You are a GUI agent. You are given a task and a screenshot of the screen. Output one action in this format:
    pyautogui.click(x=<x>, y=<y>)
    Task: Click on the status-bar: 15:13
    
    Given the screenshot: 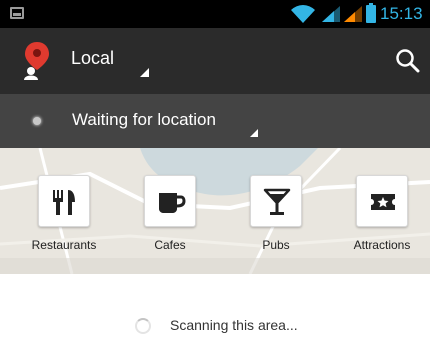 What is the action you would take?
    pyautogui.click(x=215, y=14)
    